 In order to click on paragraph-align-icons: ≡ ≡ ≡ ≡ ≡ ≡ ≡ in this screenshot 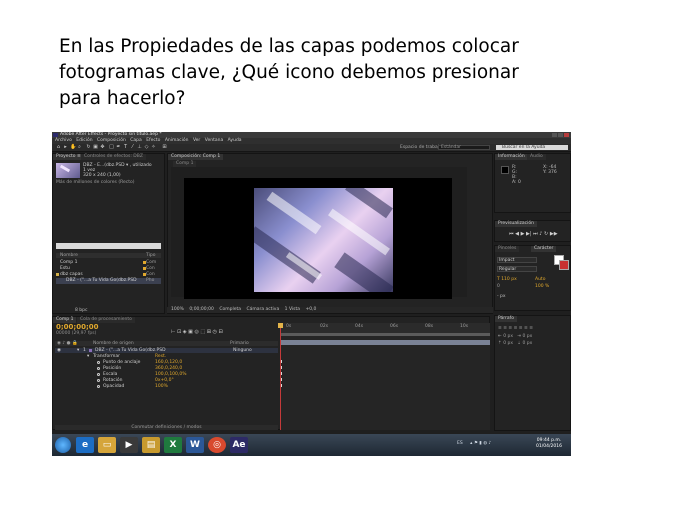, I will do `click(515, 328)`.